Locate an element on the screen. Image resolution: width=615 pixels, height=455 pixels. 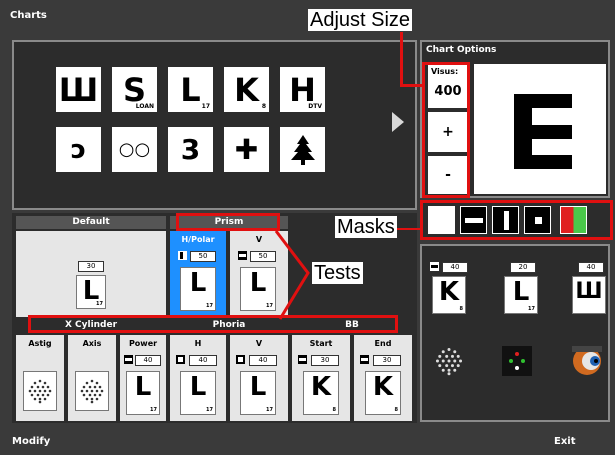
chart-glyph: 3 is located at coordinates (190, 149).